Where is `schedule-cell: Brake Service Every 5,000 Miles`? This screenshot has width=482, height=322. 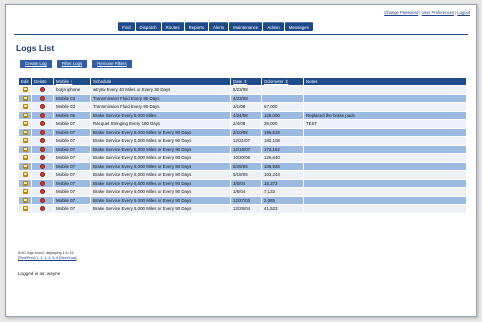 schedule-cell: Brake Service Every 5,000 Miles is located at coordinates (160, 115).